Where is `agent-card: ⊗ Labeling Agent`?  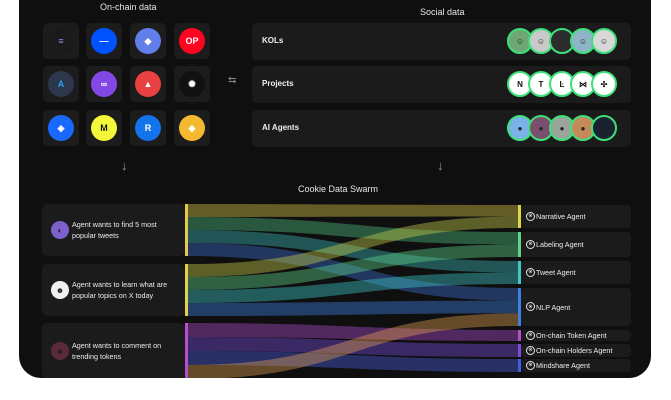 agent-card: ⊗ Labeling Agent is located at coordinates (576, 244).